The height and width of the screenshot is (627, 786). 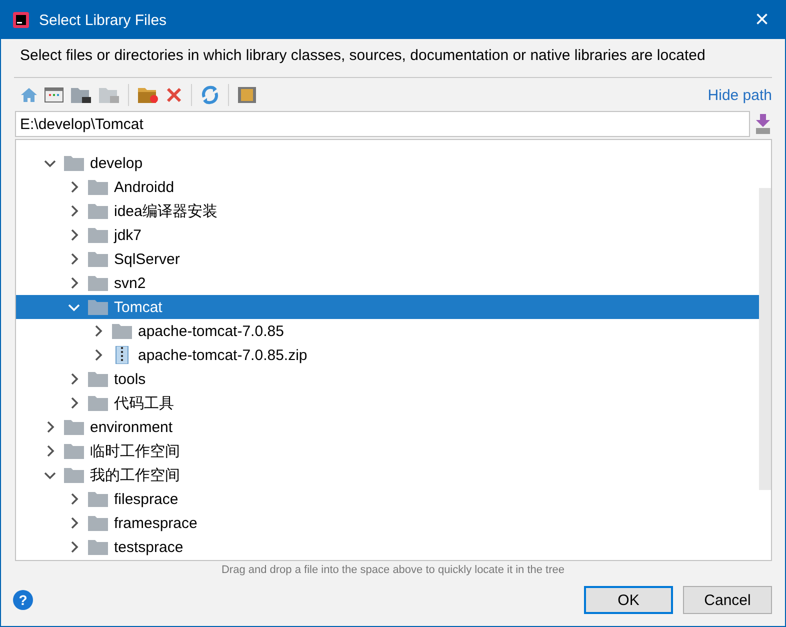 I want to click on app-icon, so click(x=21, y=20).